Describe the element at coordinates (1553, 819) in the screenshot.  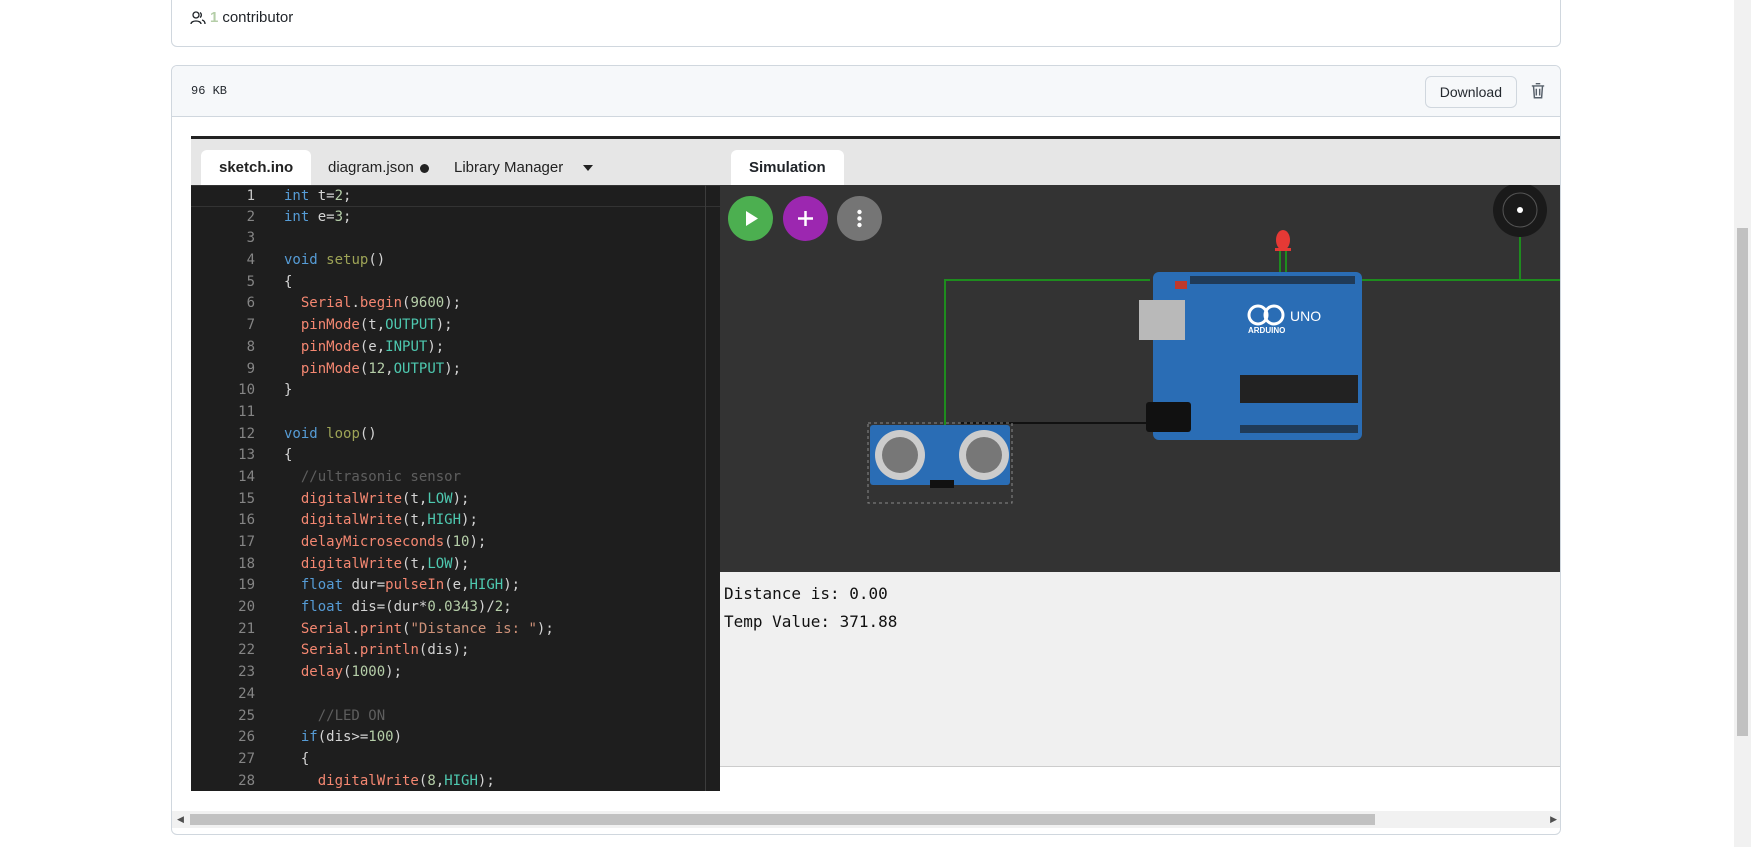
I see `scroll-right-icon: ▶` at that location.